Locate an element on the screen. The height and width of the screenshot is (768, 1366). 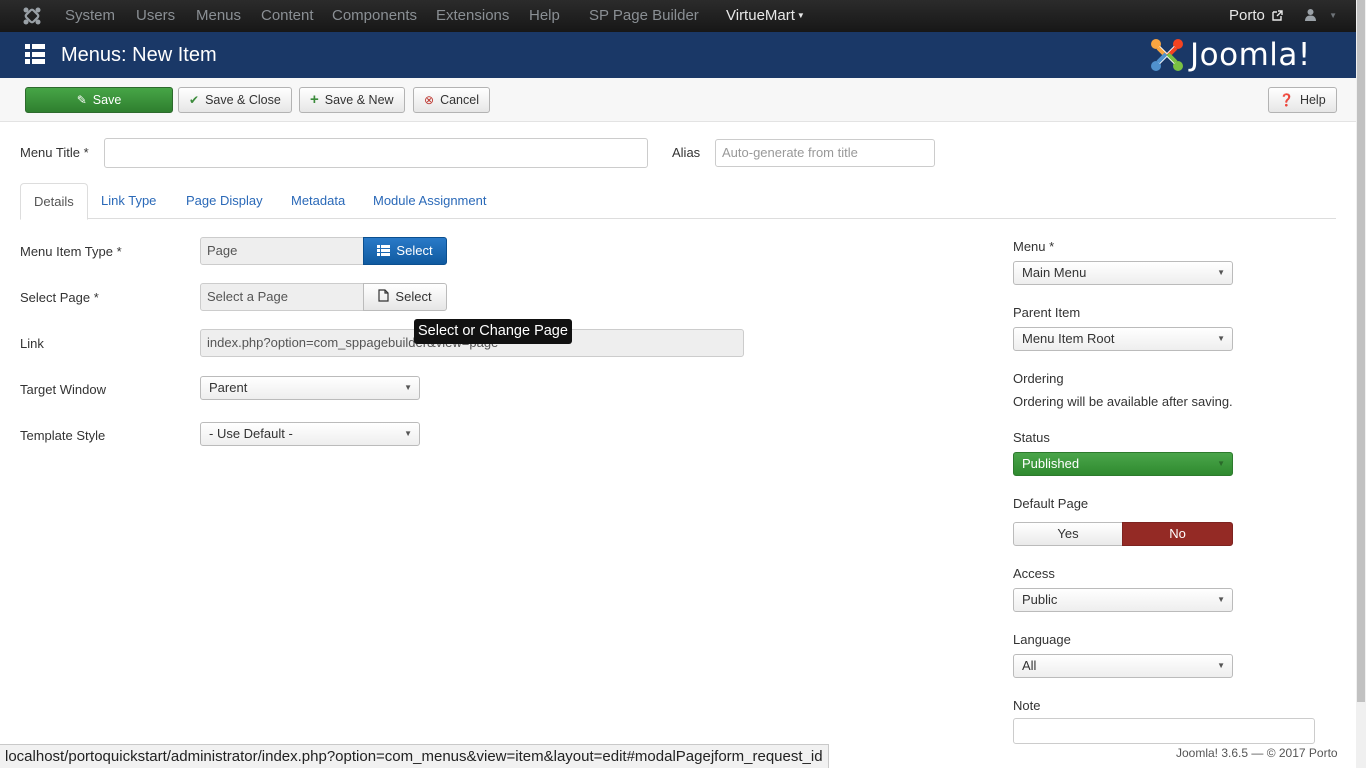
ordering-text: Ordering will be available after saving. is located at coordinates (1123, 401).